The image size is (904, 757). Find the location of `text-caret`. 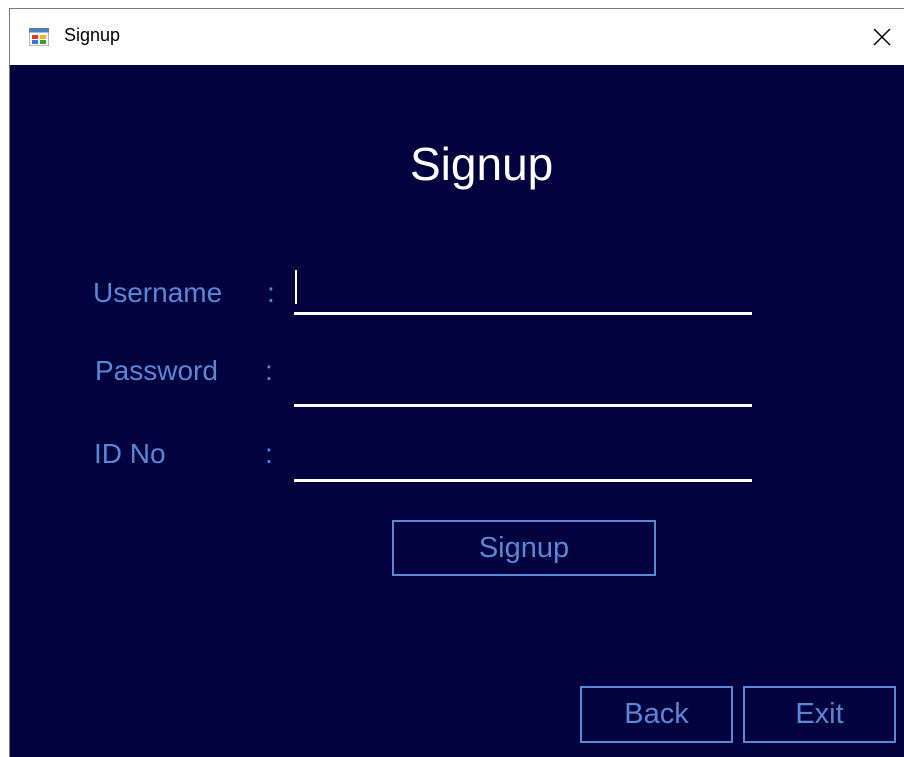

text-caret is located at coordinates (296, 287).